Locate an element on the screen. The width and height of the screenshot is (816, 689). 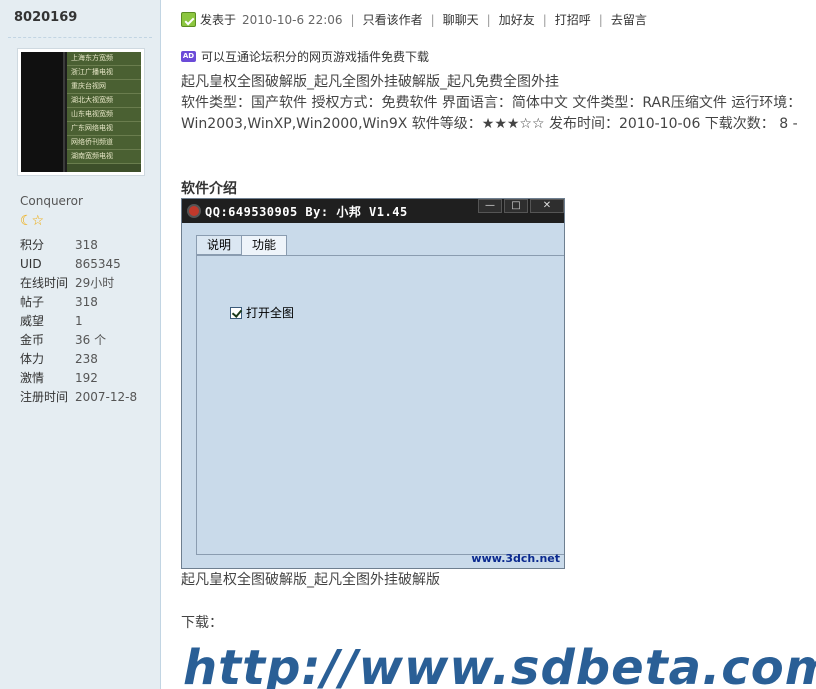
section-title: 软件介绍 is located at coordinates (209, 189).